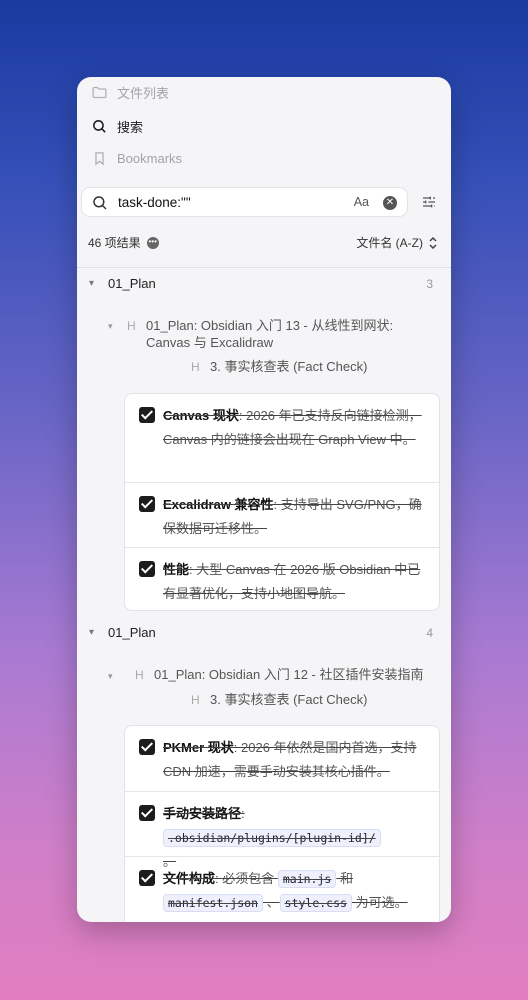 This screenshot has width=528, height=1000. I want to click on heading-text: 01_Plan: Obsidian 入门 12 - 社区插件安装指南, so click(289, 674).